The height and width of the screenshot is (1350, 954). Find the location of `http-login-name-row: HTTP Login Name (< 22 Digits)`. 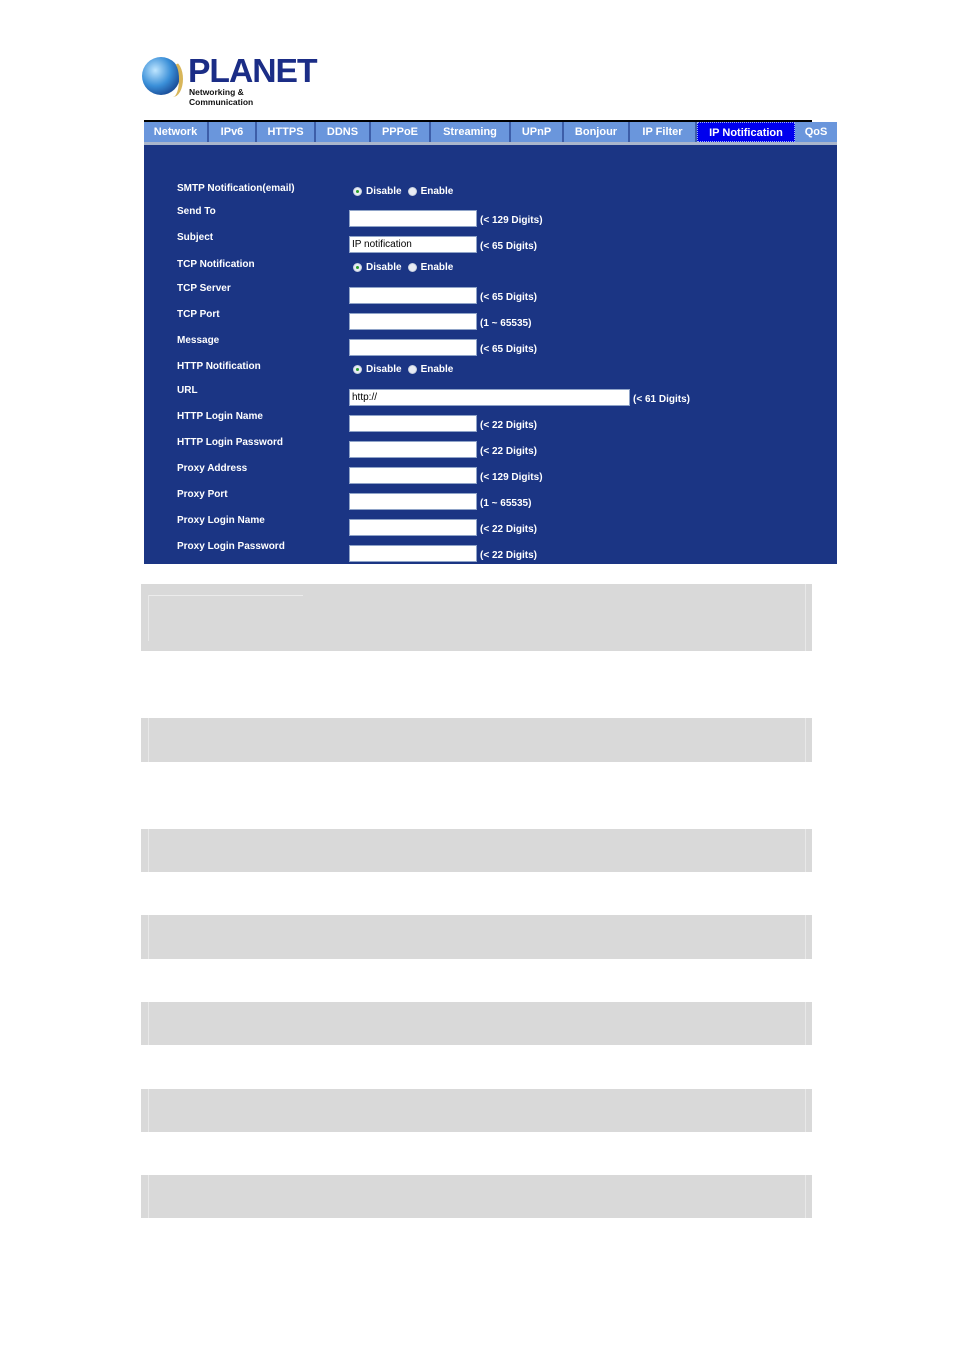

http-login-name-row: HTTP Login Name (< 22 Digits) is located at coordinates (490, 421).